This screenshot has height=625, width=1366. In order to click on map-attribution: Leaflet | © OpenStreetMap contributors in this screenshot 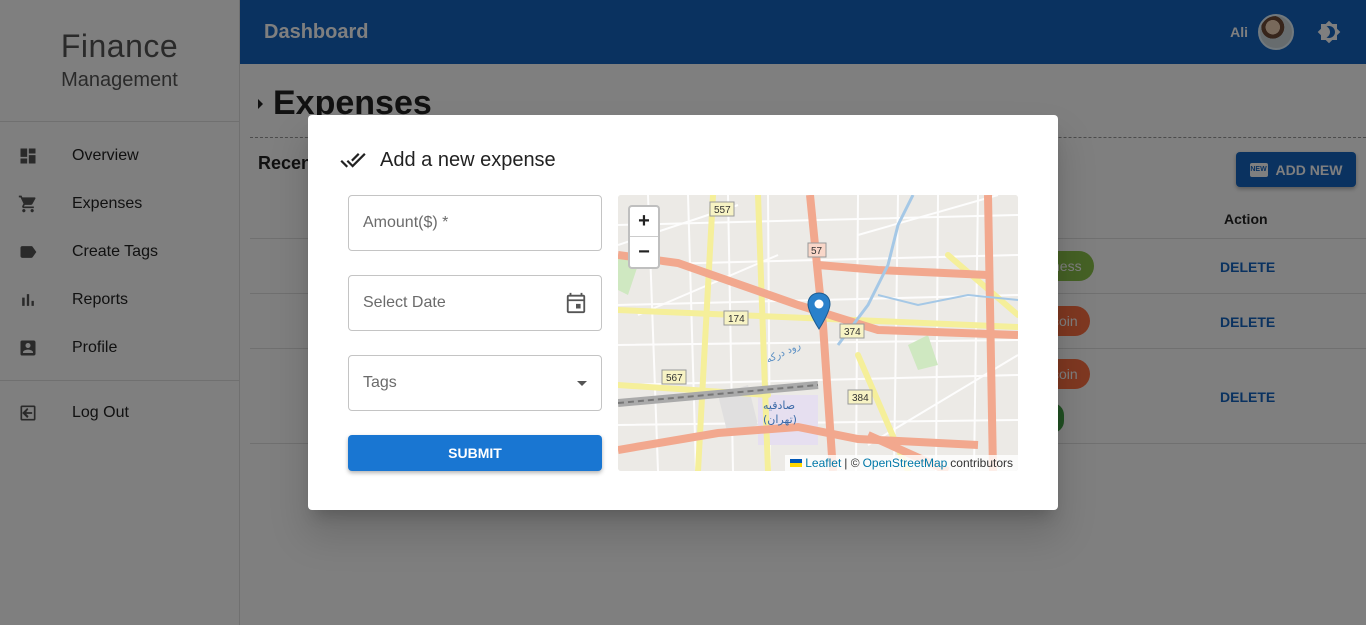, I will do `click(901, 463)`.